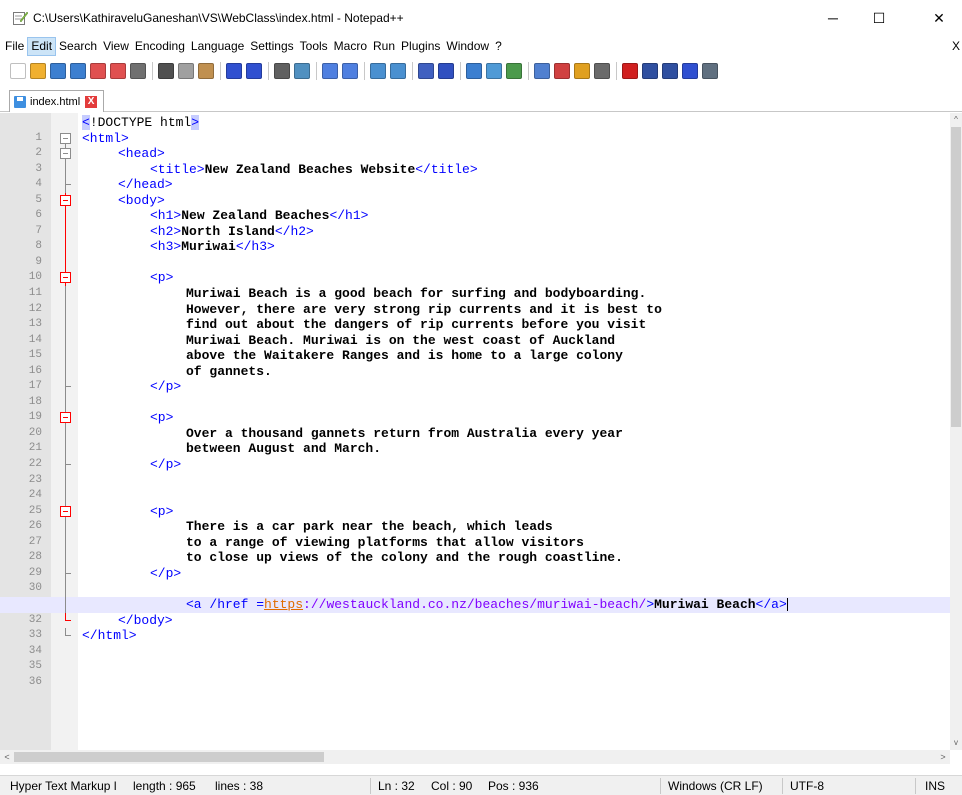  Describe the element at coordinates (78, 46) in the screenshot. I see `menu-search: Search` at that location.